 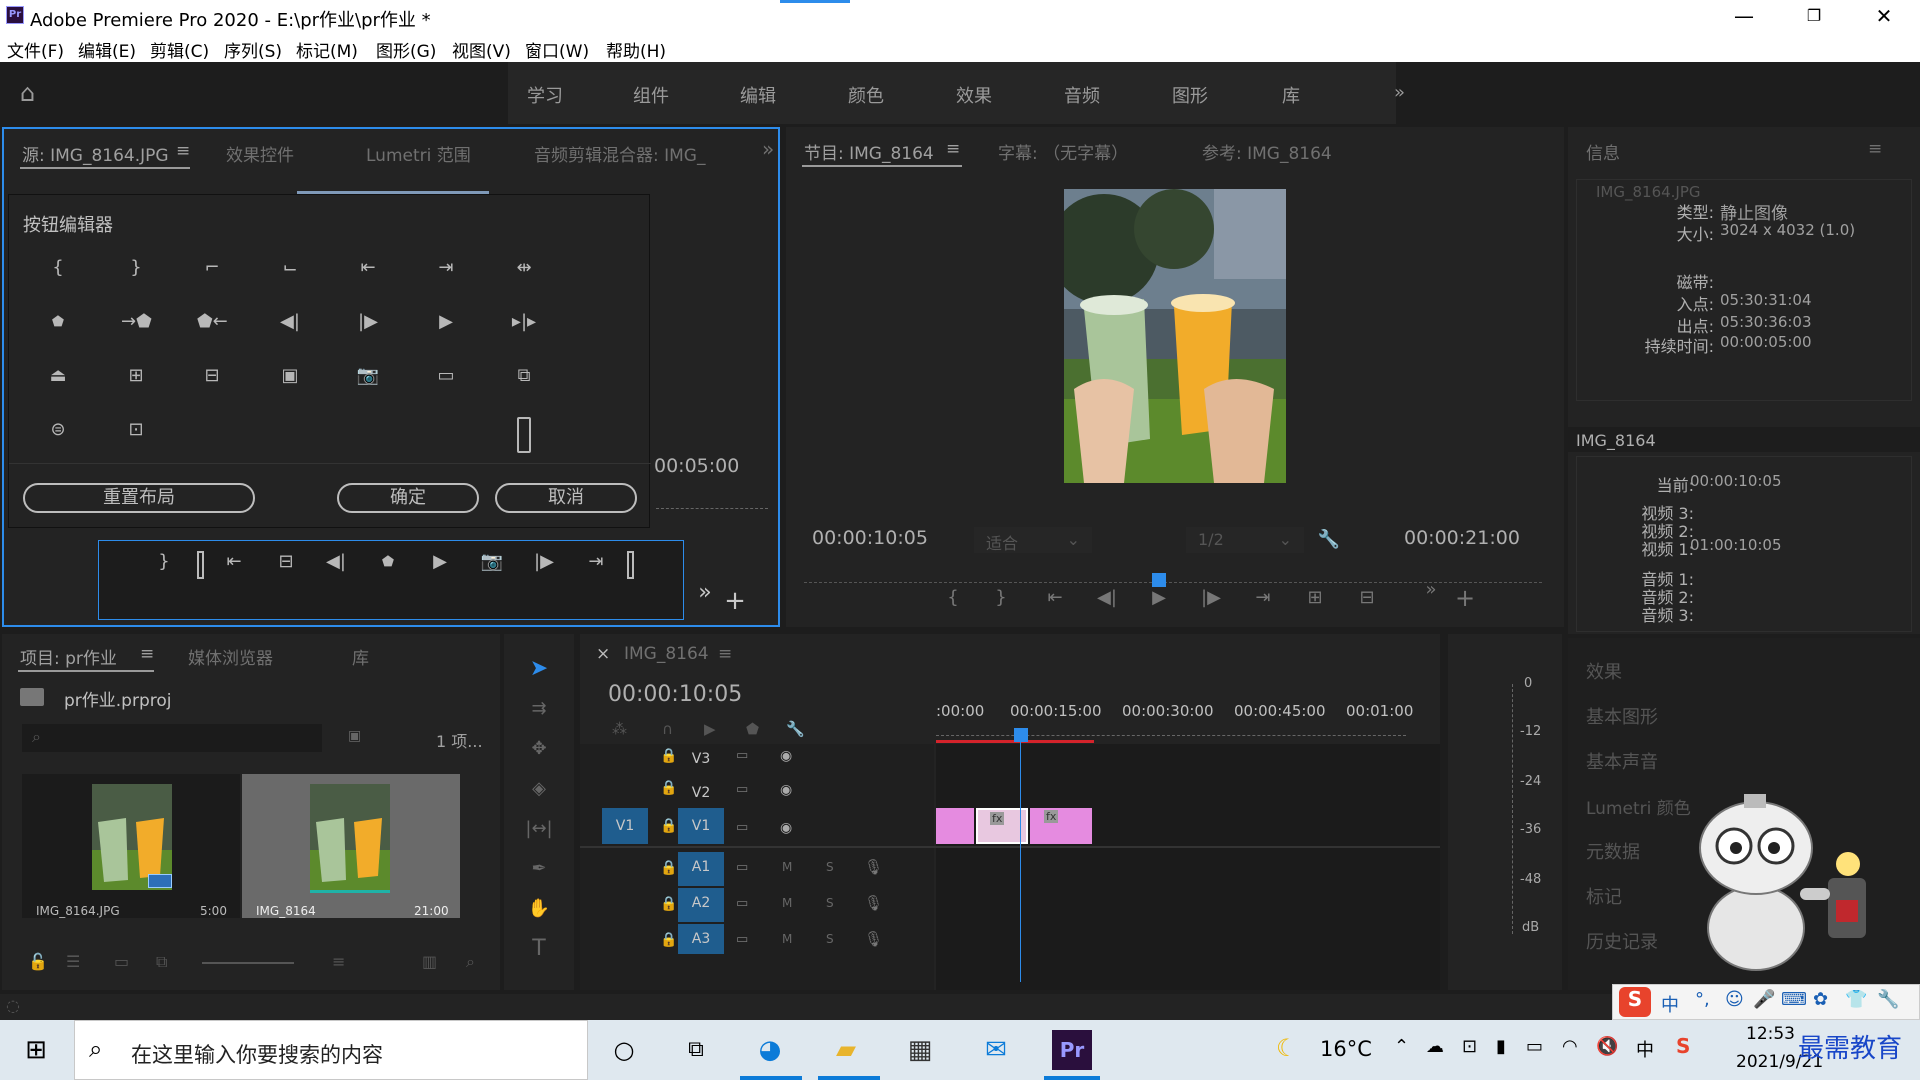 I want to click on bar-export-frame-icon: 📷, so click(x=492, y=562).